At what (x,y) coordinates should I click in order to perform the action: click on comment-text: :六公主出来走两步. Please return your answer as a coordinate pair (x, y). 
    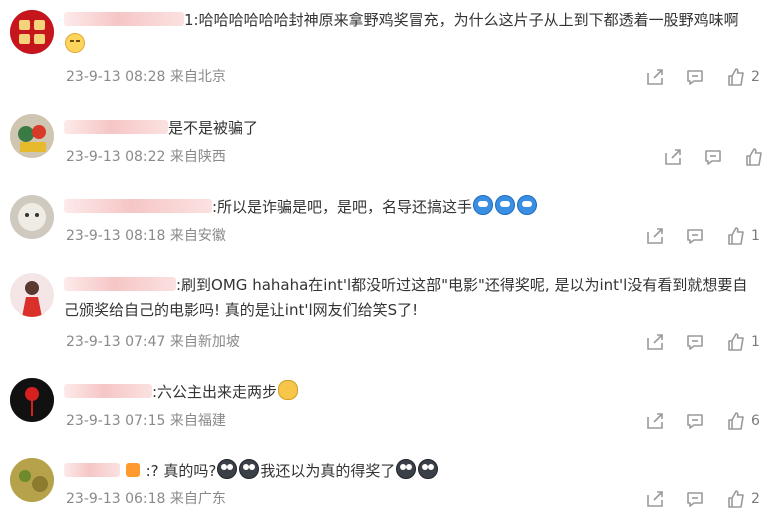
    Looking at the image, I should click on (409, 392).